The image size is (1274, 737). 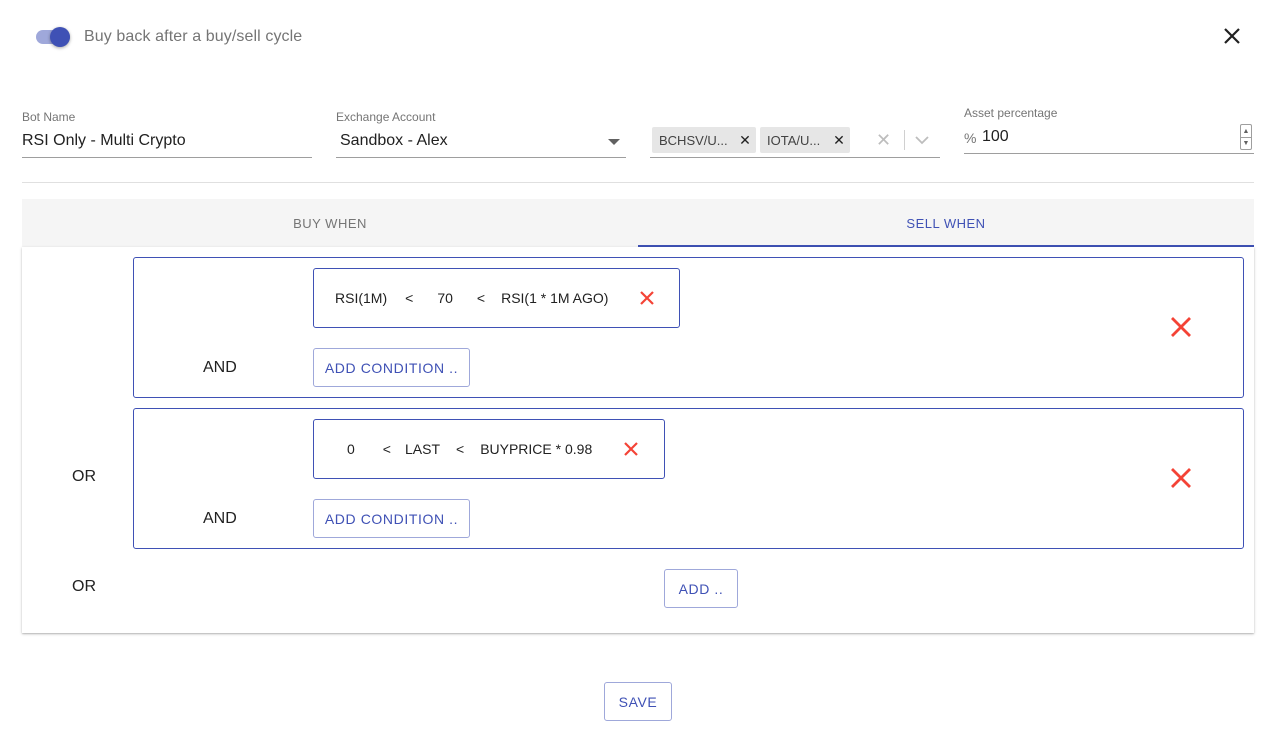 What do you see at coordinates (386, 117) in the screenshot?
I see `exchange-account-label: Exchange Account` at bounding box center [386, 117].